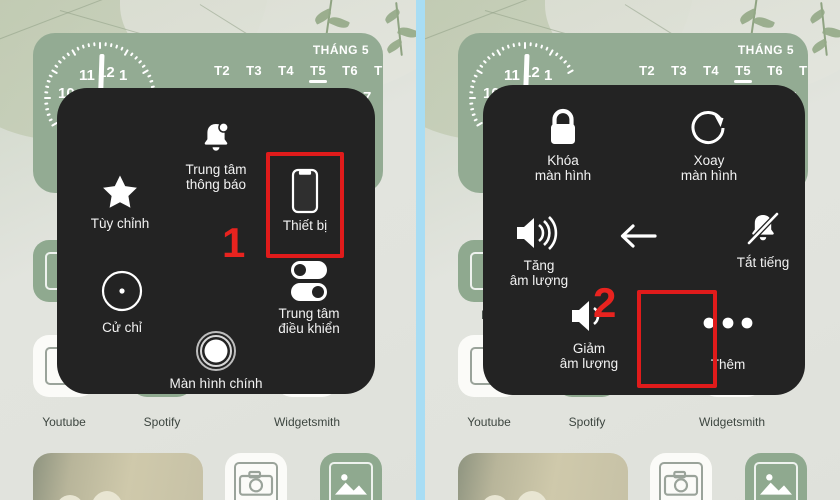  I want to click on menu-item-label: Tùy chỉnh, so click(120, 223).